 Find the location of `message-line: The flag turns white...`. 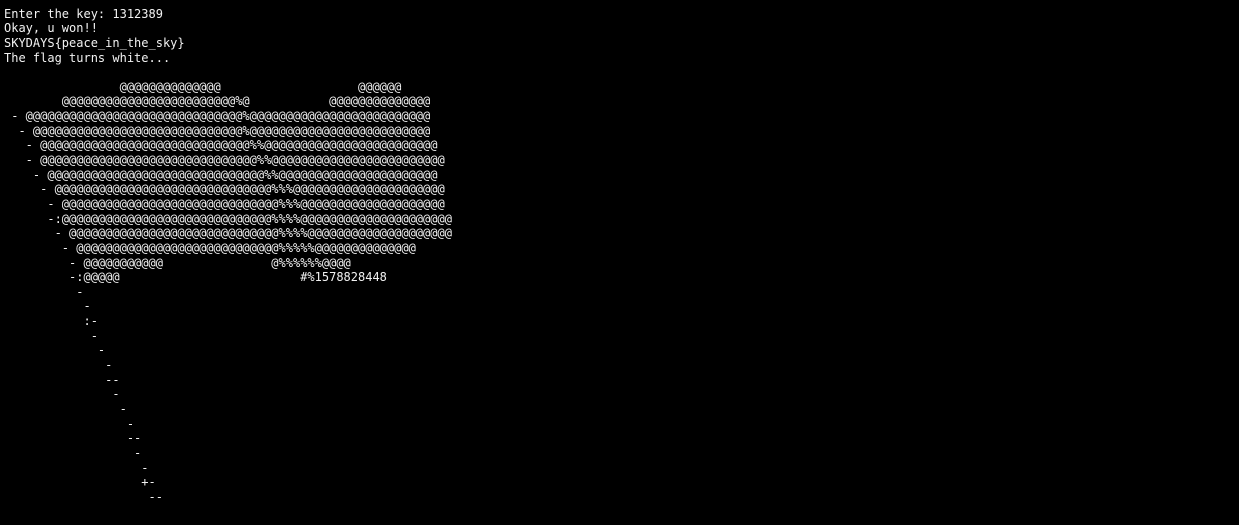

message-line: The flag turns white... is located at coordinates (87, 57).